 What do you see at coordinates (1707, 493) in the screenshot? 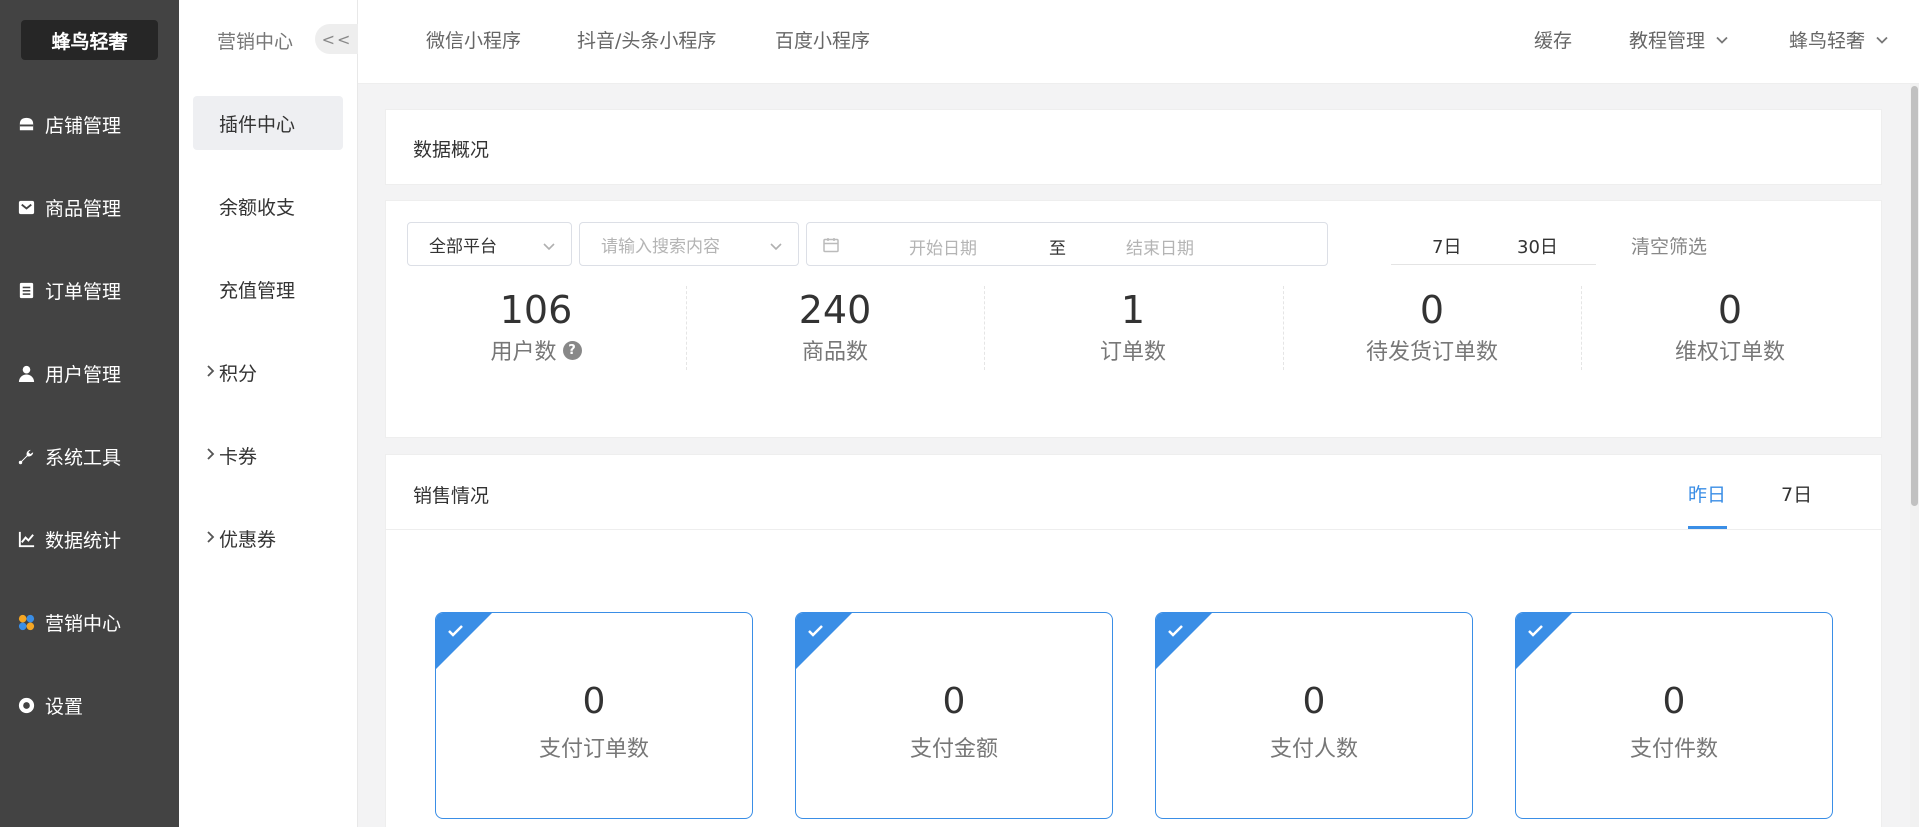
I see `tab-yesterday: 昨日` at bounding box center [1707, 493].